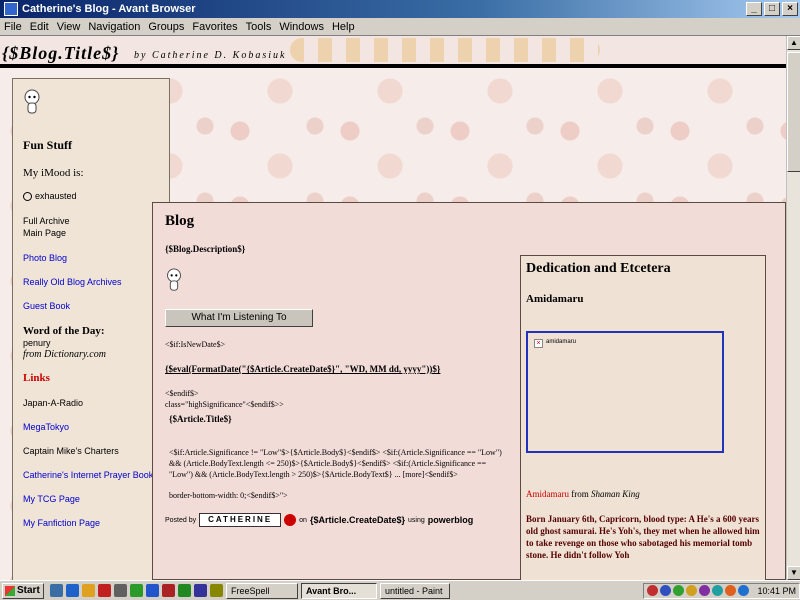 The image size is (800, 600). I want to click on quick-launch, so click(136, 590).